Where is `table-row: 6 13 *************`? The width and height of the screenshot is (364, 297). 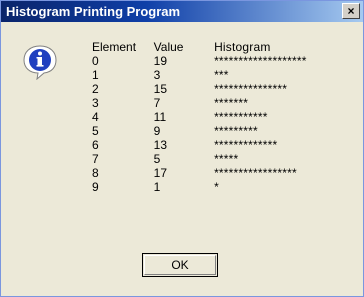 table-row: 6 13 ************* is located at coordinates (227, 145).